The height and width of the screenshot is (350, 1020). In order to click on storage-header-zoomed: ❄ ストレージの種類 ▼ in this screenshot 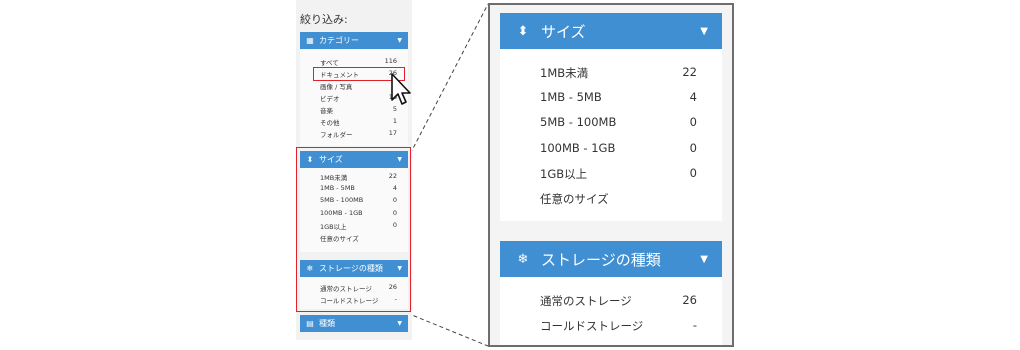, I will do `click(611, 259)`.